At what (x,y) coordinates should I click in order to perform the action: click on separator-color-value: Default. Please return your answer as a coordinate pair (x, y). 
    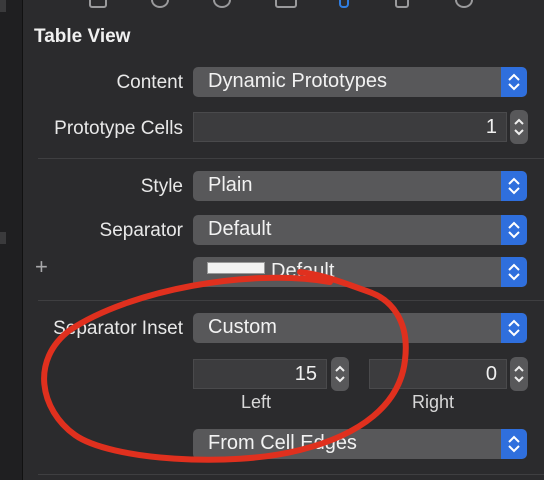
    Looking at the image, I should click on (303, 271).